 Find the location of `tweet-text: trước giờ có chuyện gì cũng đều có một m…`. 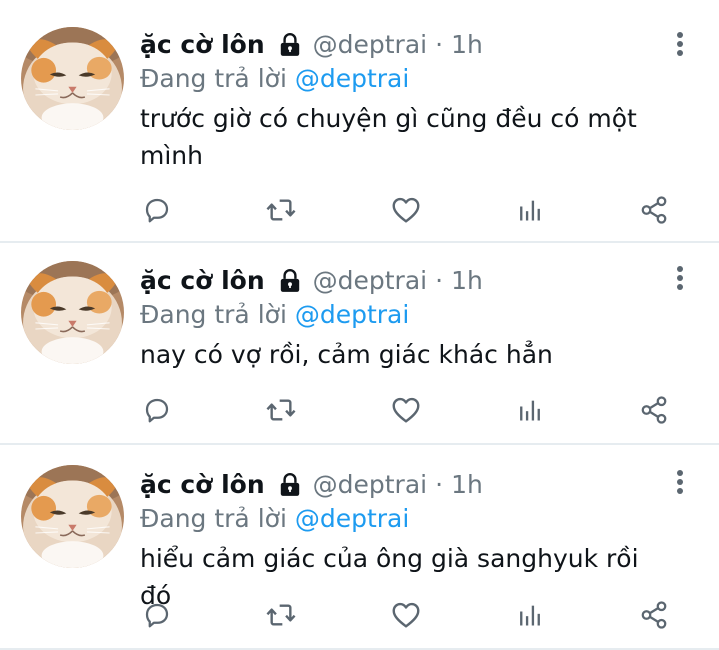

tweet-text: trước giờ có chuyện gì cũng đều có một m… is located at coordinates (388, 137).